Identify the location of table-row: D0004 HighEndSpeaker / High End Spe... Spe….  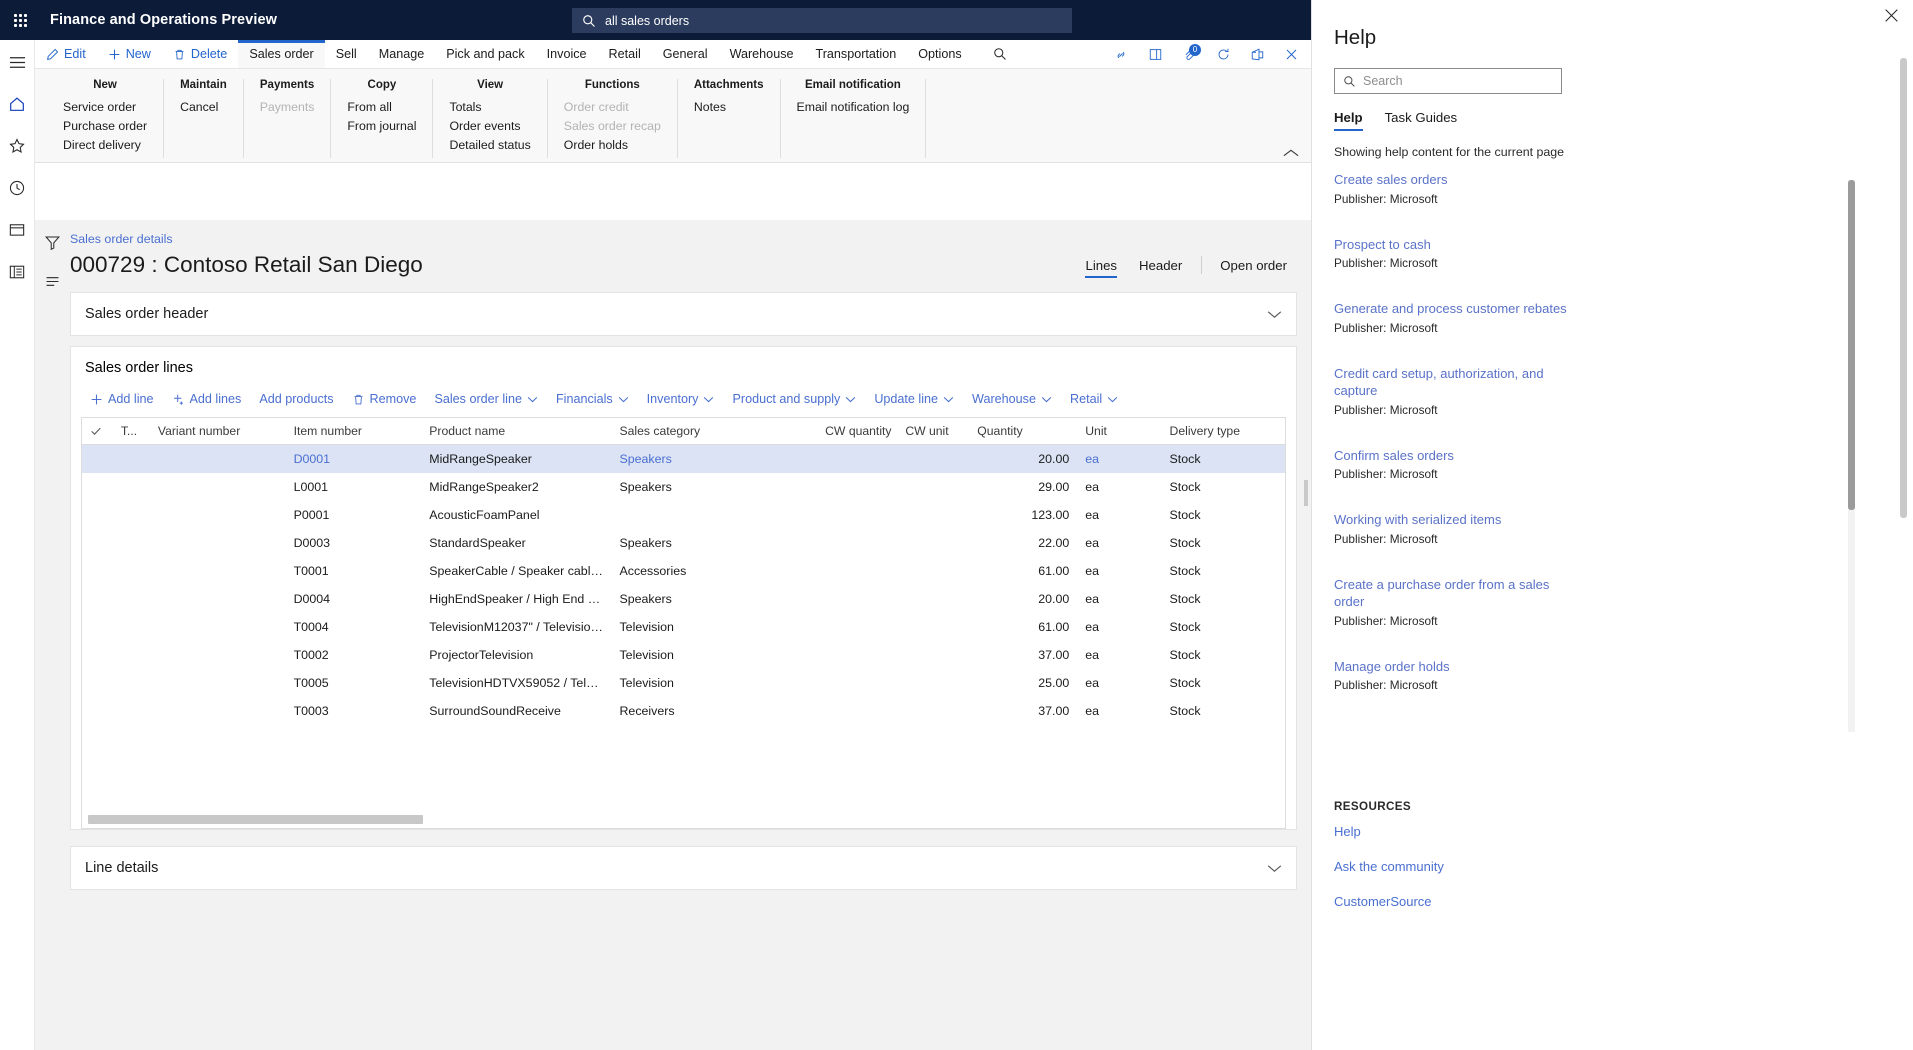
(683, 599).